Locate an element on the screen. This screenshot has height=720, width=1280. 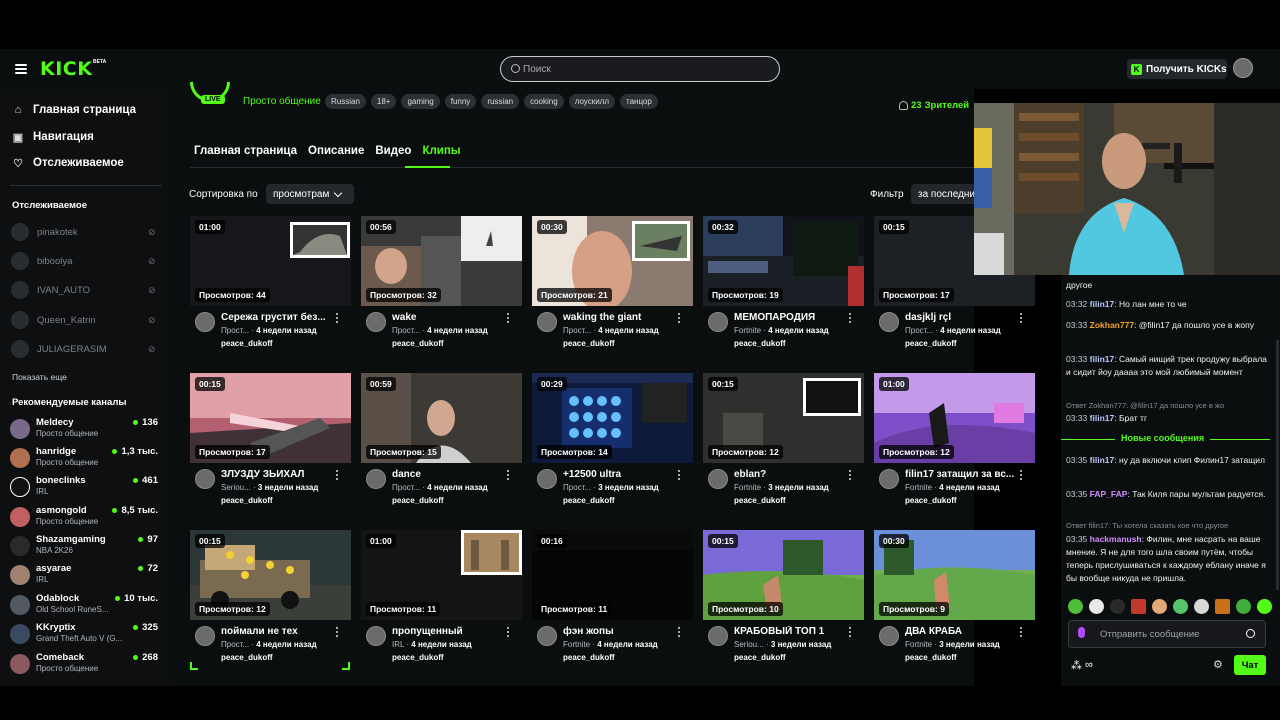
tag: Russian is located at coordinates (345, 101).